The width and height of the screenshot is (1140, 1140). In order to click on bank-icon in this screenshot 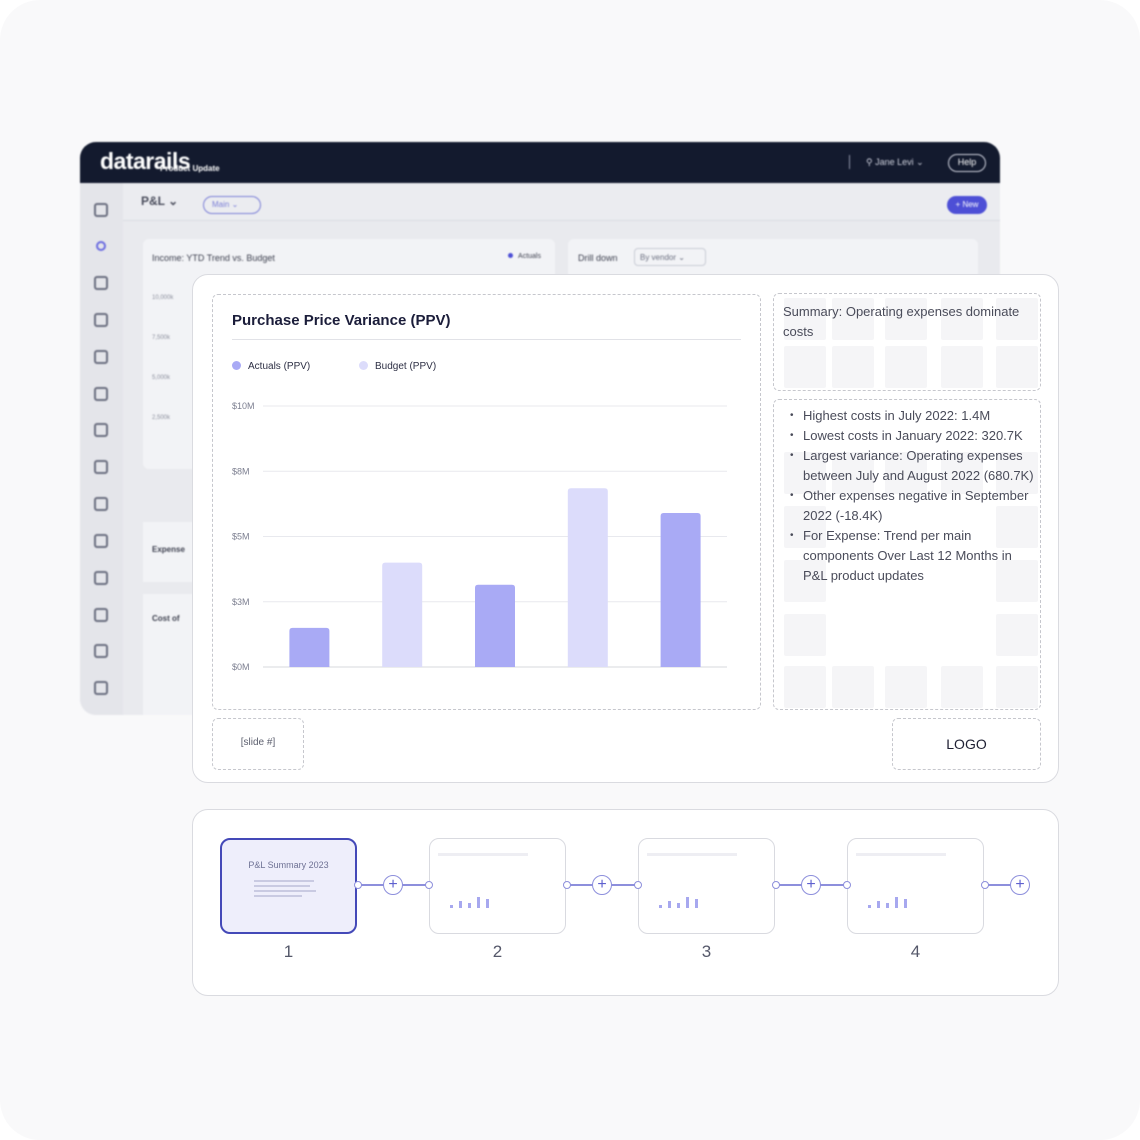, I will do `click(101, 320)`.